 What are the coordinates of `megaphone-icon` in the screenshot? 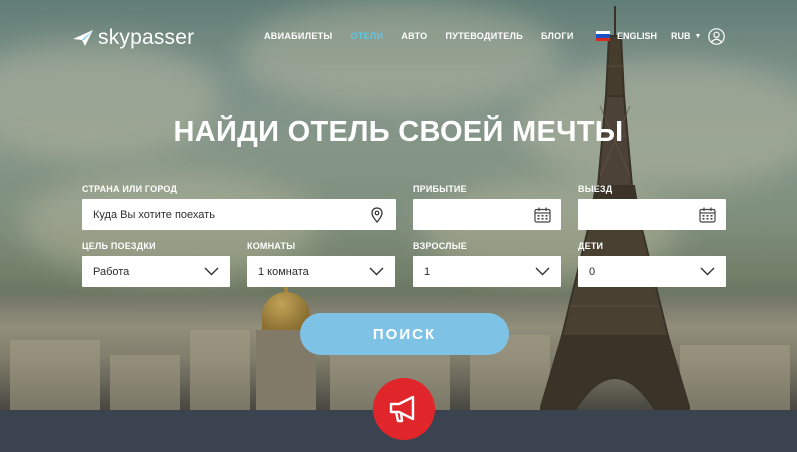 It's located at (402, 409).